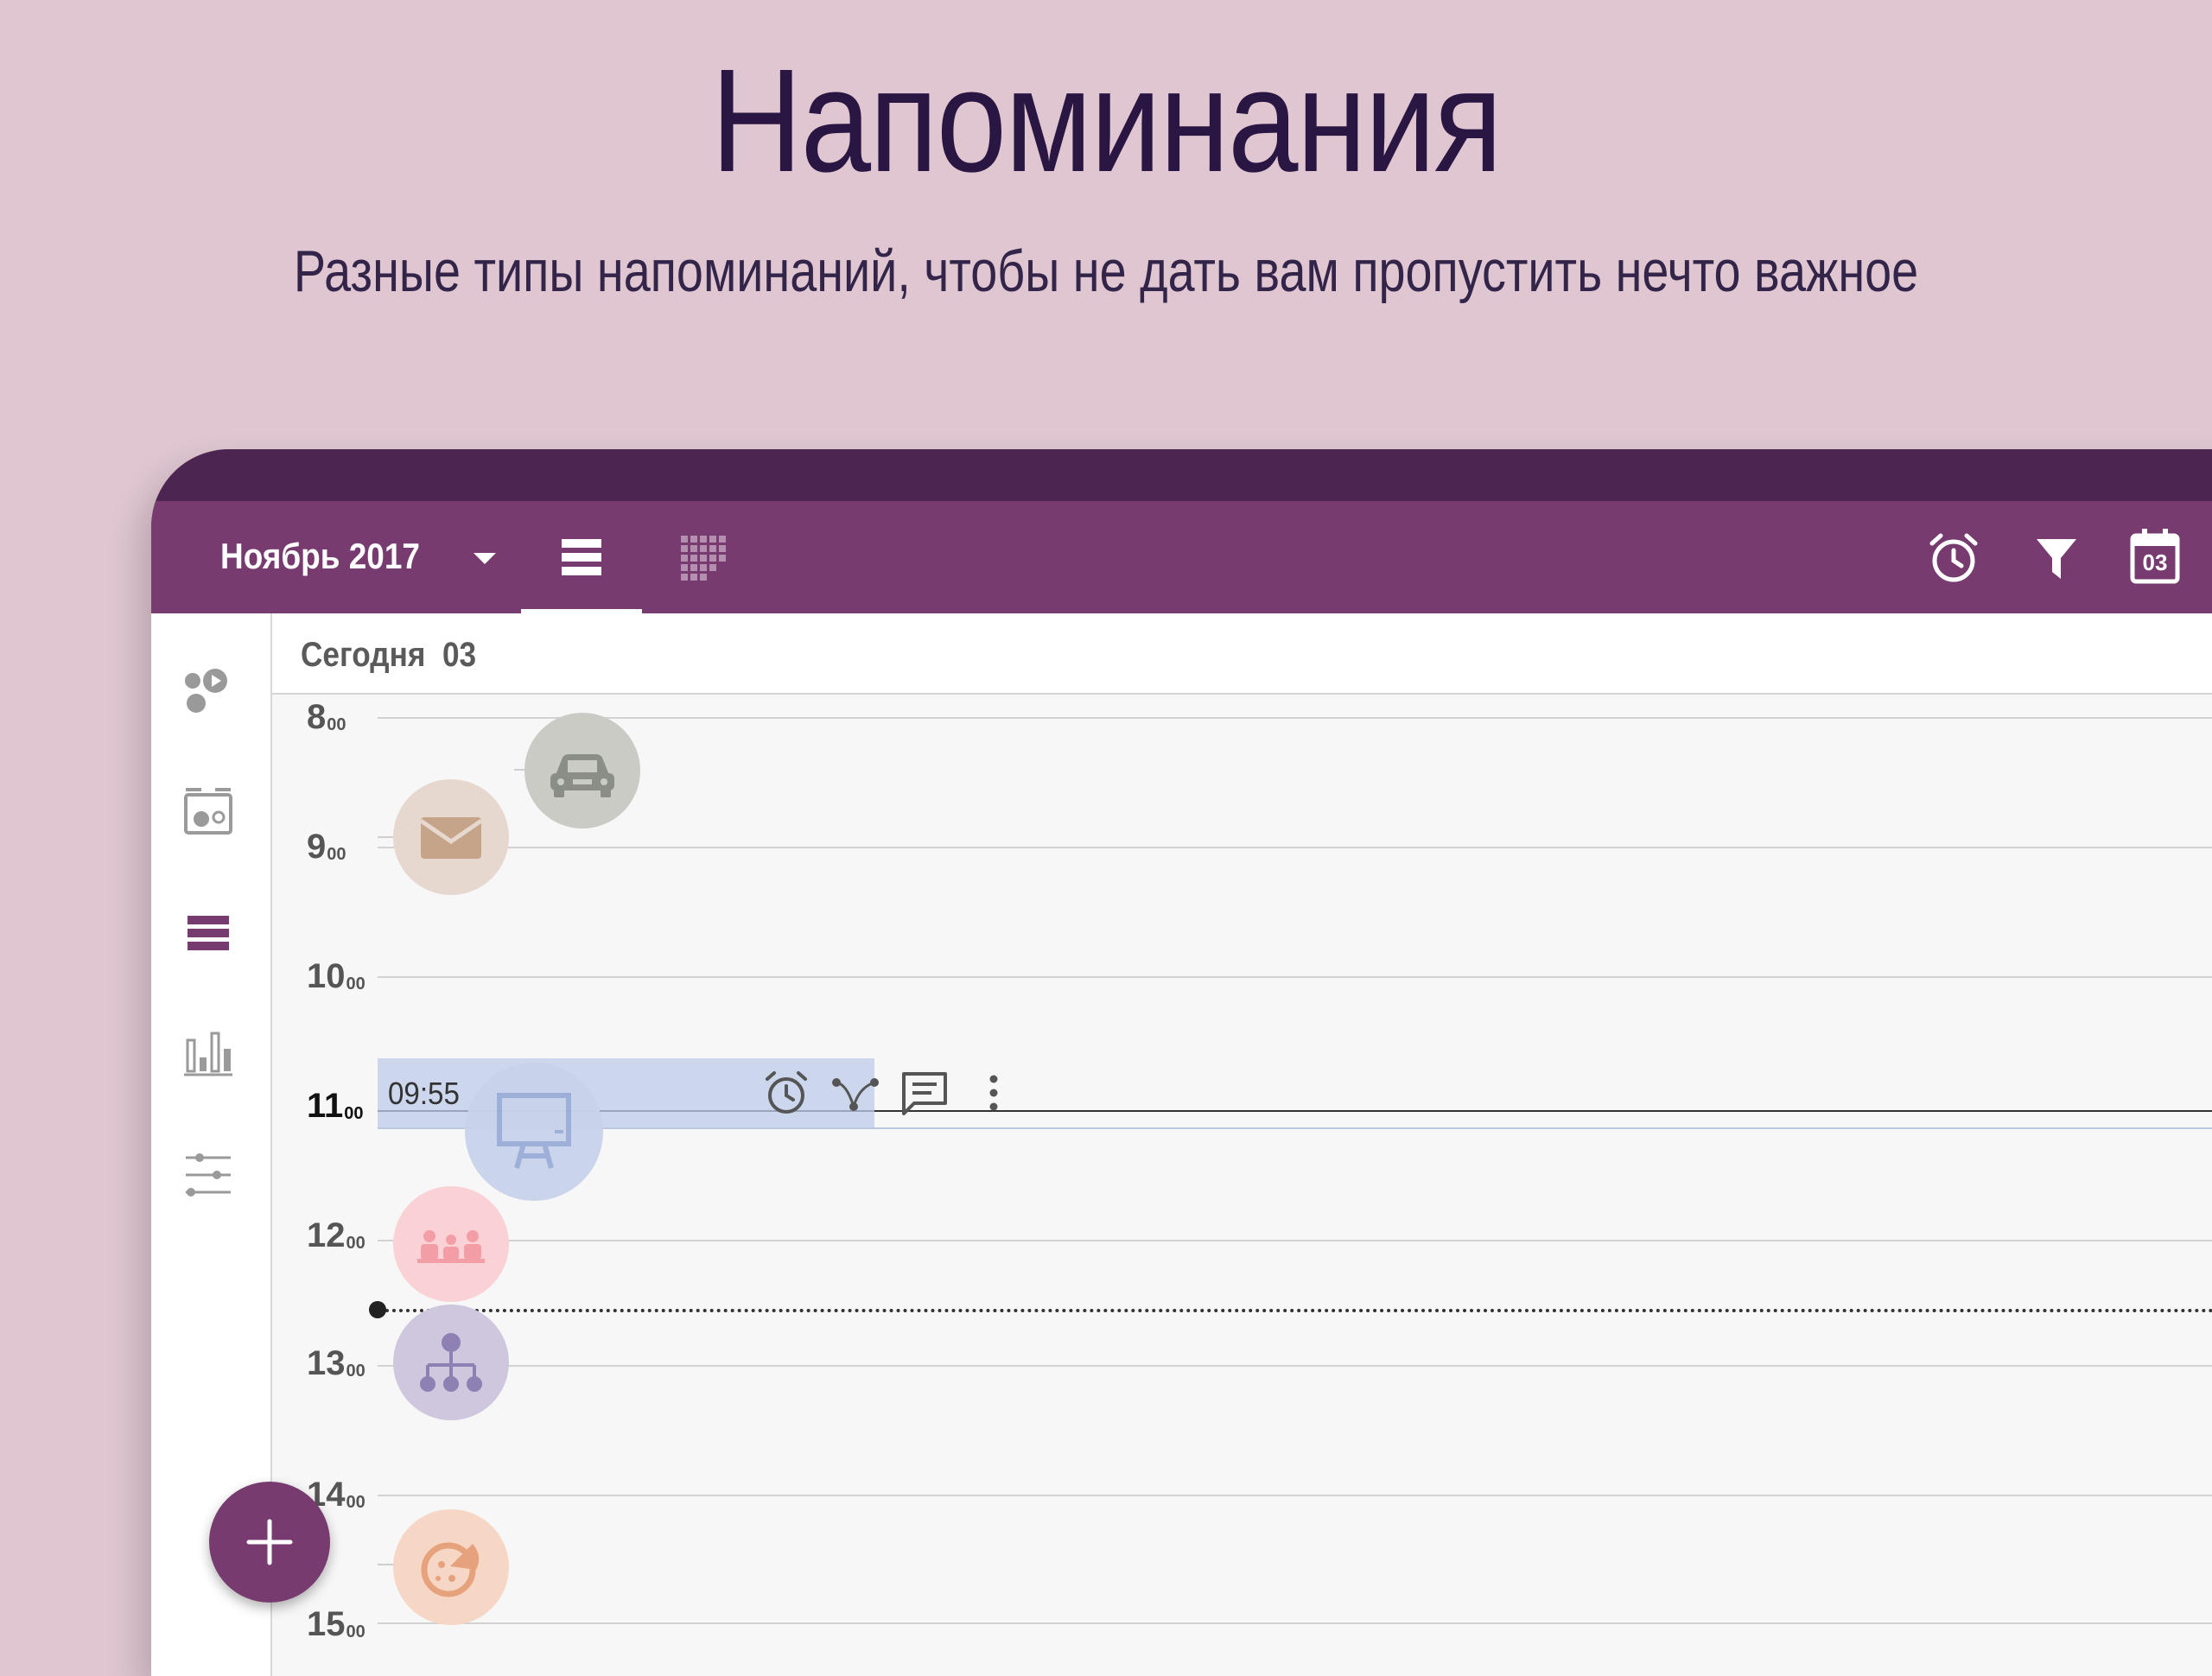 The height and width of the screenshot is (1676, 2212). I want to click on hierarchy-icon, so click(451, 1362).